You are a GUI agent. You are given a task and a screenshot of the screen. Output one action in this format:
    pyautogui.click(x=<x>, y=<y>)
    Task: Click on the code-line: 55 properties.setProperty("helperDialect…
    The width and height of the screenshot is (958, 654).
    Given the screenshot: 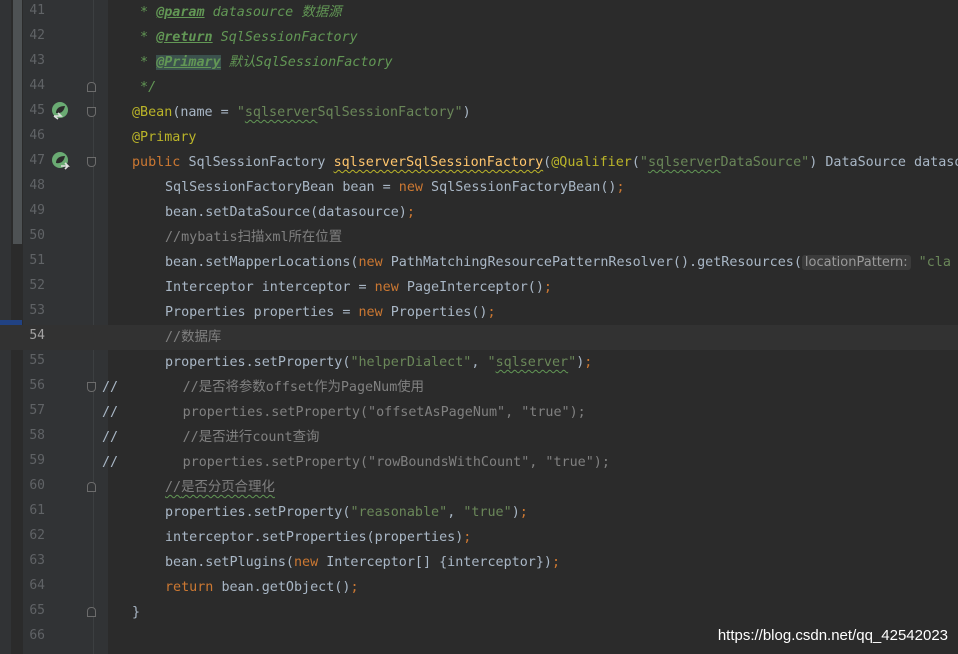 What is the action you would take?
    pyautogui.click(x=479, y=362)
    